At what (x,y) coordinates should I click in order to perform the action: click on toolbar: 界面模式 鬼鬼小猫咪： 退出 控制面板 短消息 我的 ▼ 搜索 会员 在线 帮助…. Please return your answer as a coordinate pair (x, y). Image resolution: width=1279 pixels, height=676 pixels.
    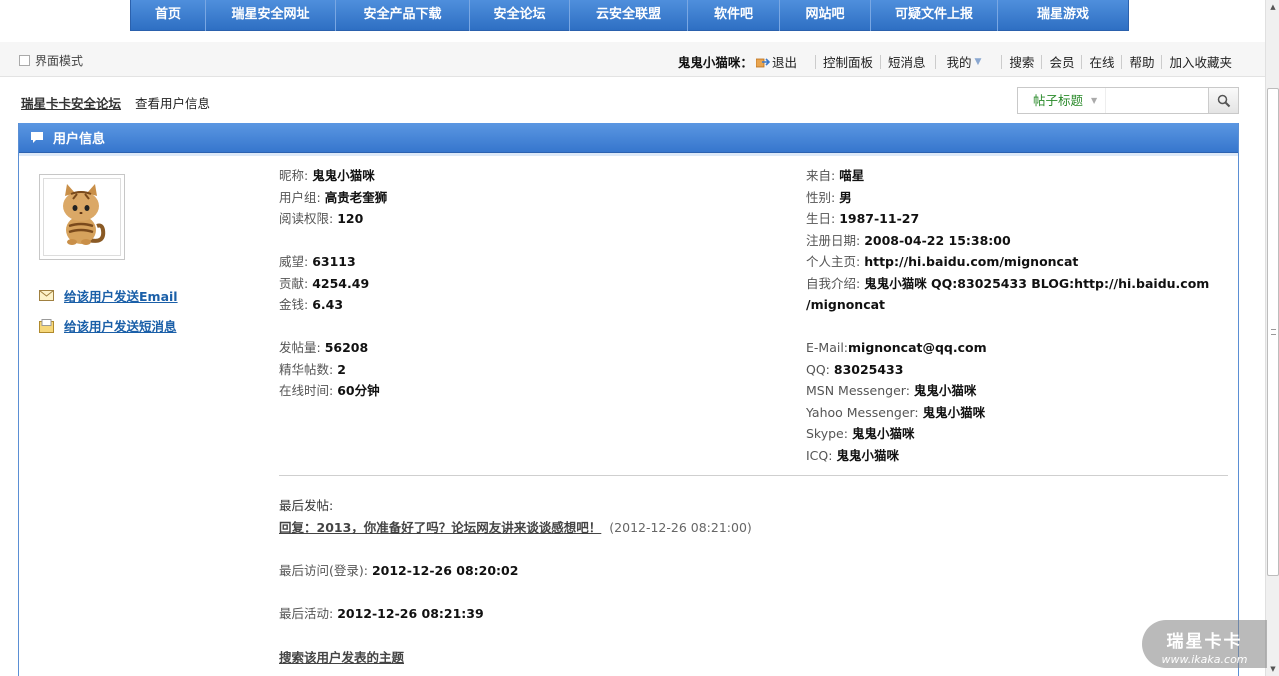
    Looking at the image, I should click on (632, 59).